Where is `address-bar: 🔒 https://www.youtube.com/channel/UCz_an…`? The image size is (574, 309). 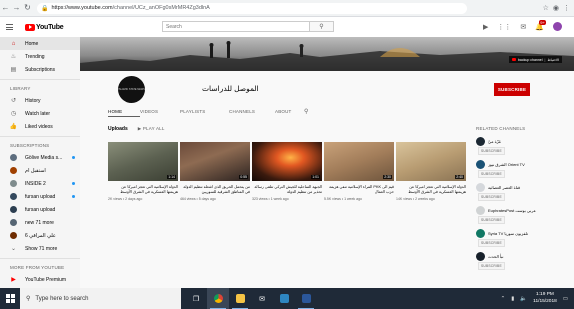 address-bar: 🔒 https://www.youtube.com/channel/UCz_an… is located at coordinates (252, 8).